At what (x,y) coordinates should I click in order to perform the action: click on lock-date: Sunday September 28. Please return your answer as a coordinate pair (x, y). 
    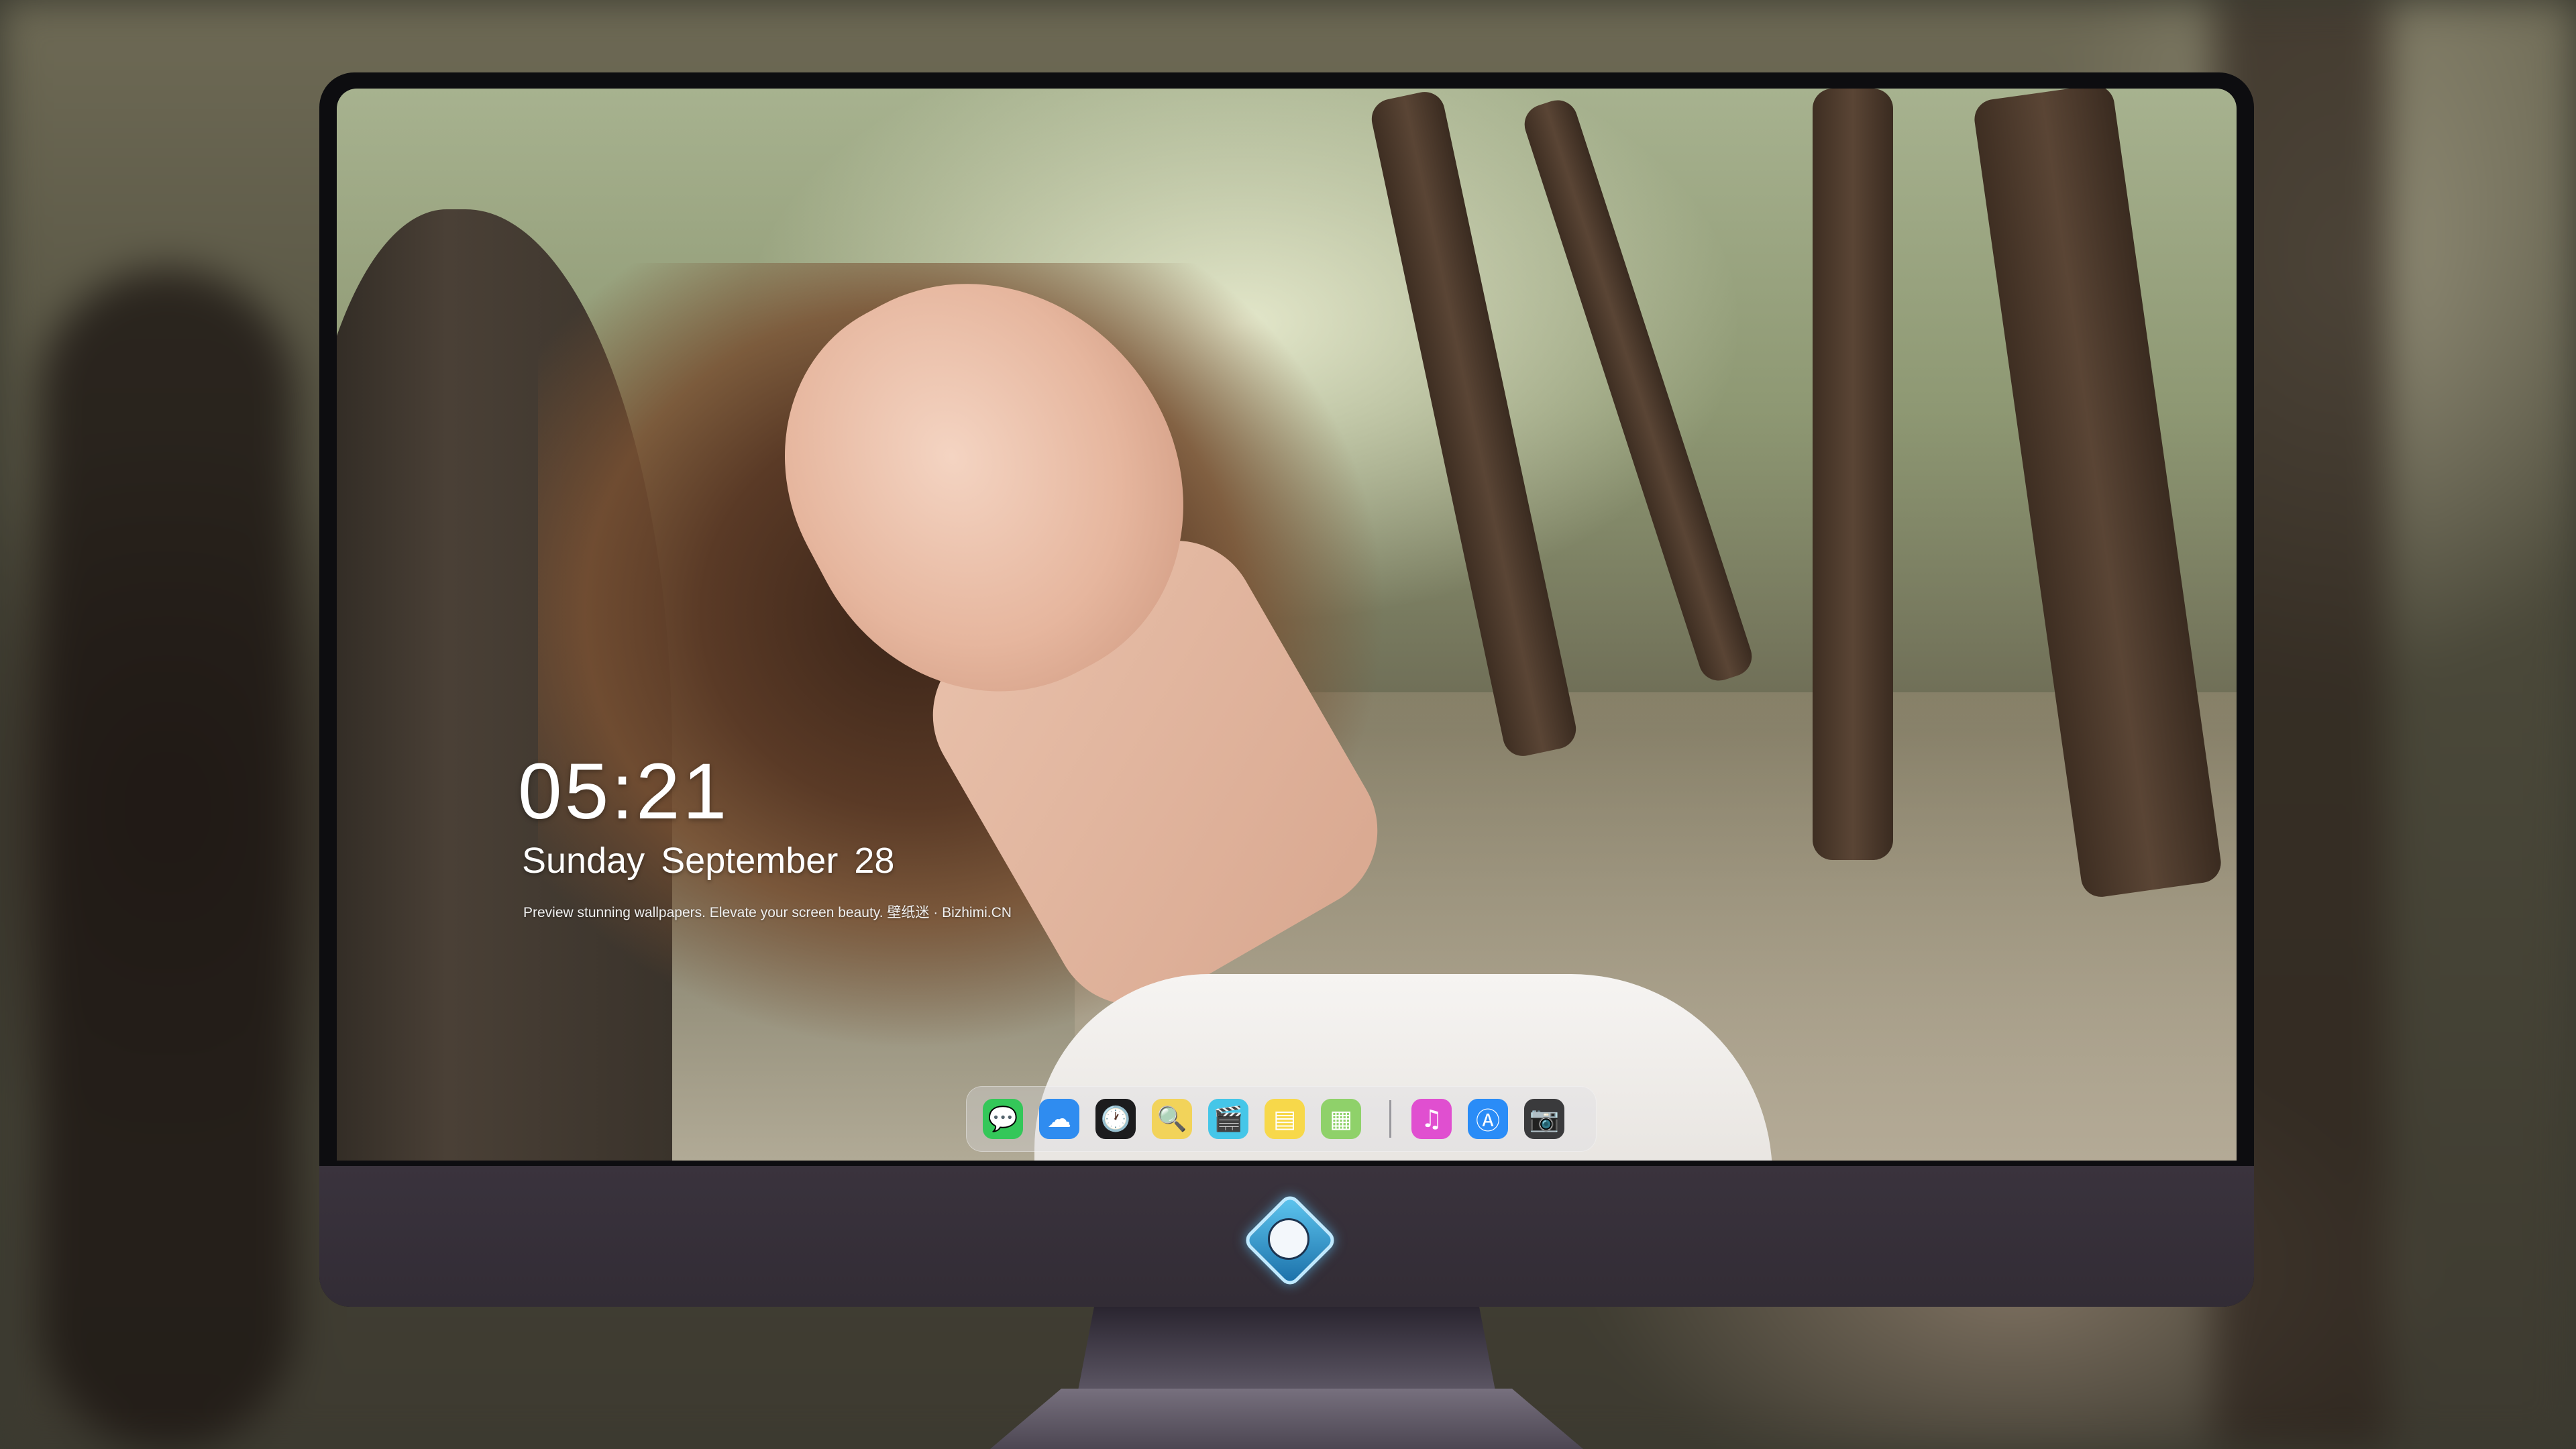
    Looking at the image, I should click on (716, 860).